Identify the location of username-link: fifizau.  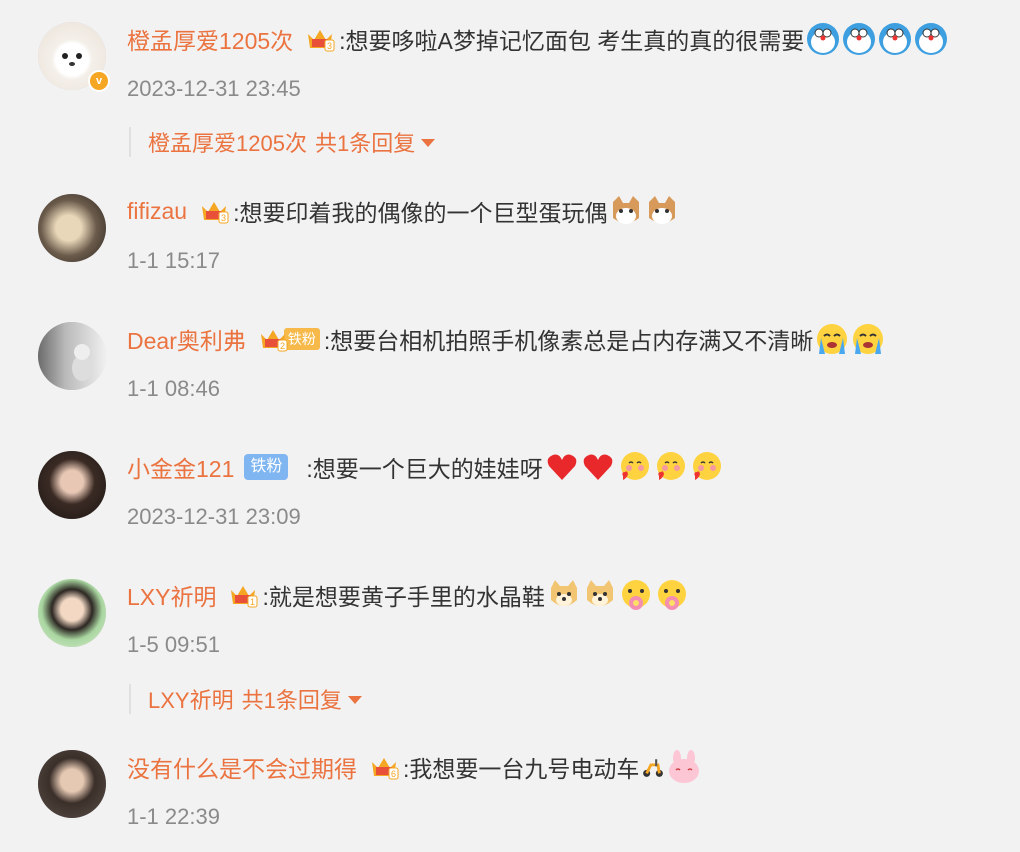
(157, 211).